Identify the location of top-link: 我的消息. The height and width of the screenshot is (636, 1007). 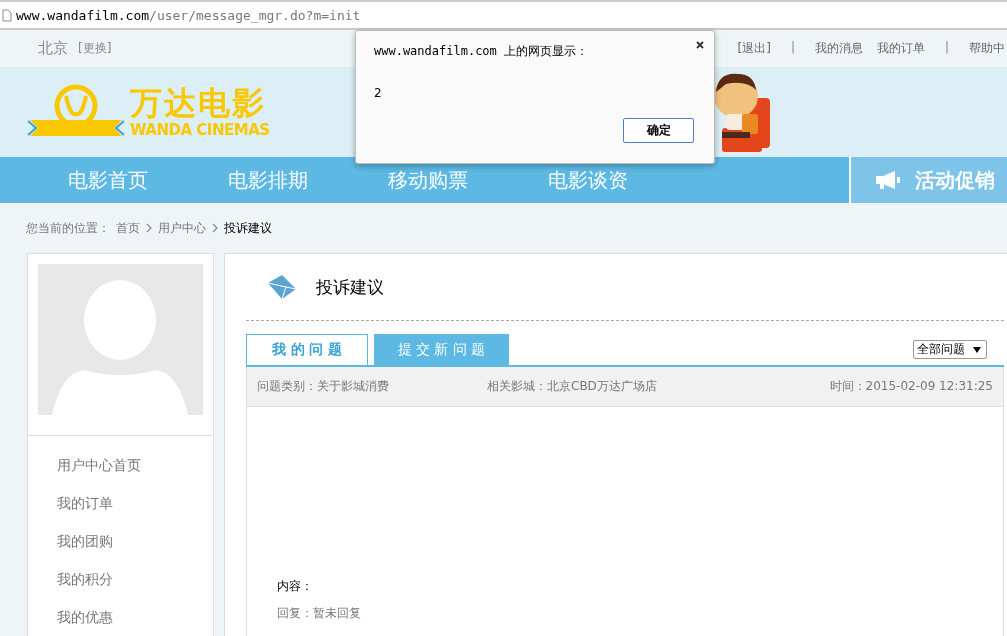
(838, 48).